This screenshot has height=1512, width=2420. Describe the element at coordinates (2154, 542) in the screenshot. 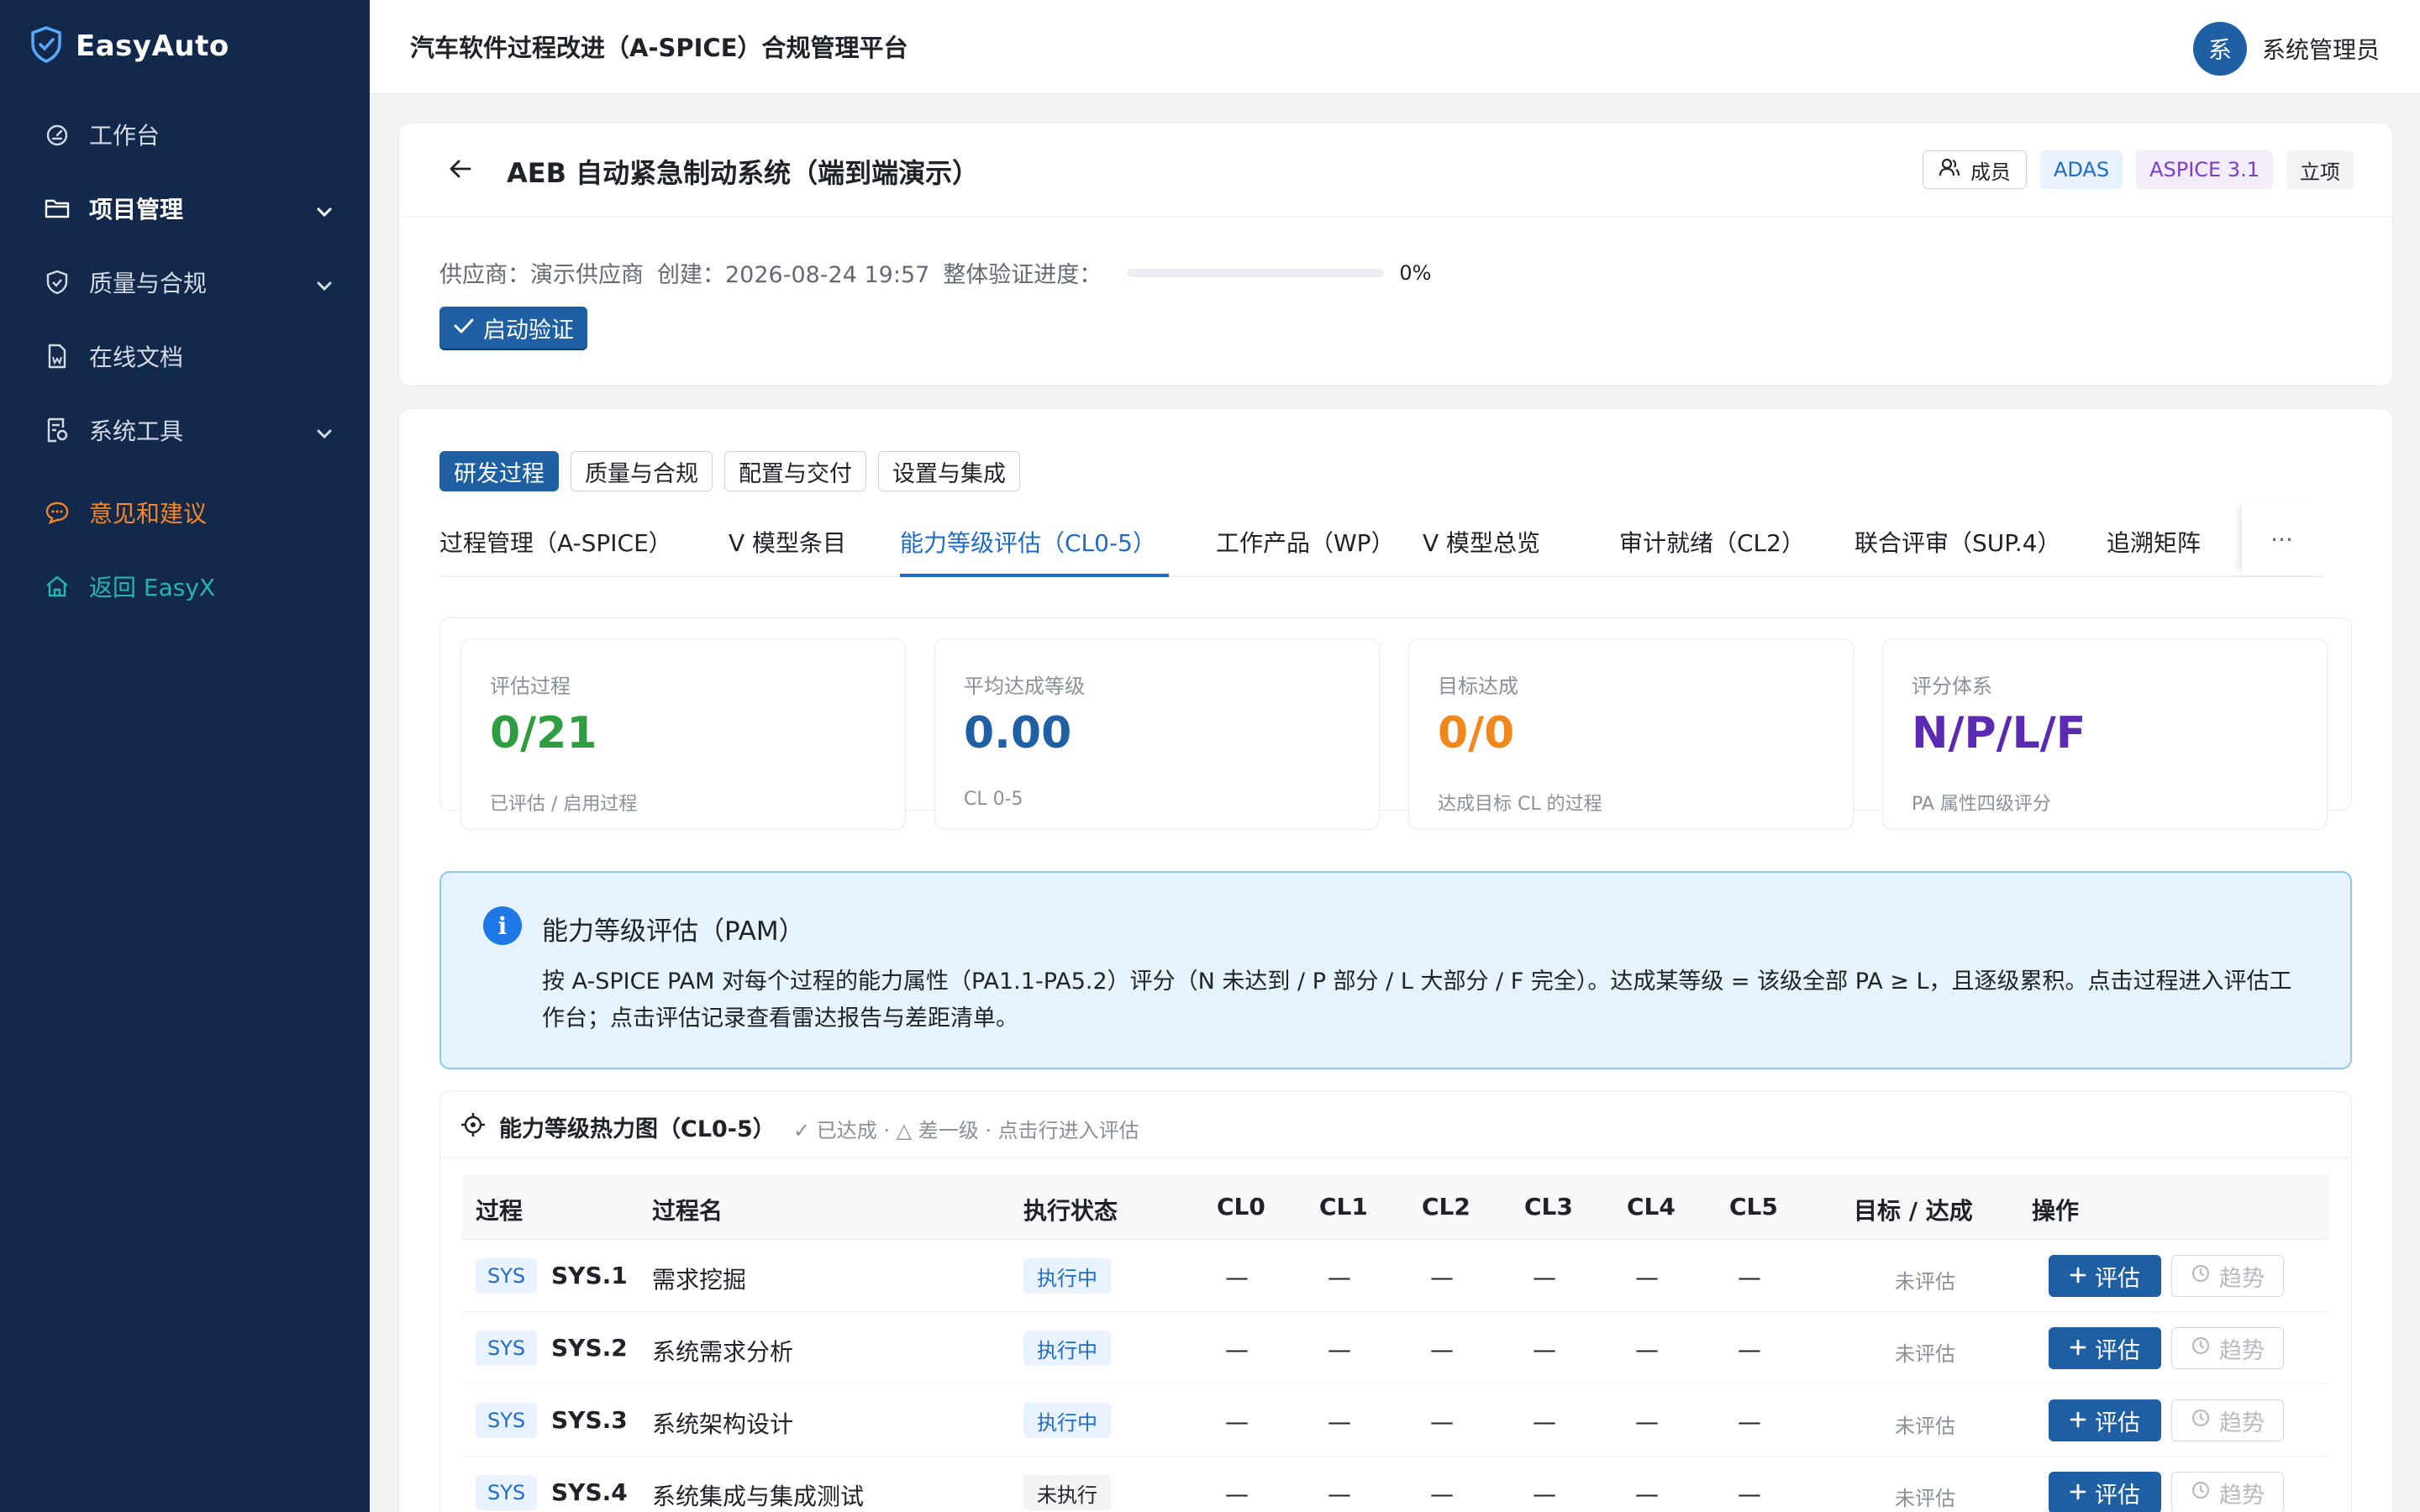

I see `tab-trace-matrix: 追溯矩阵` at that location.